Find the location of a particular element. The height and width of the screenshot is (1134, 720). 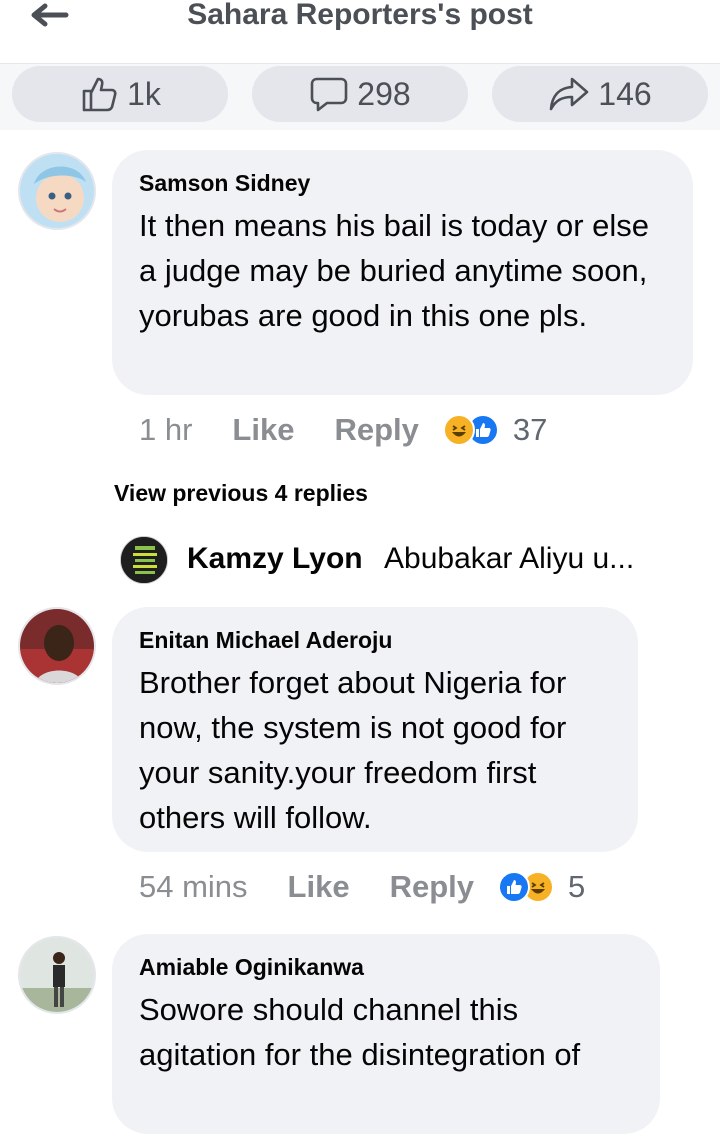

comment-bubble-icon is located at coordinates (329, 94).